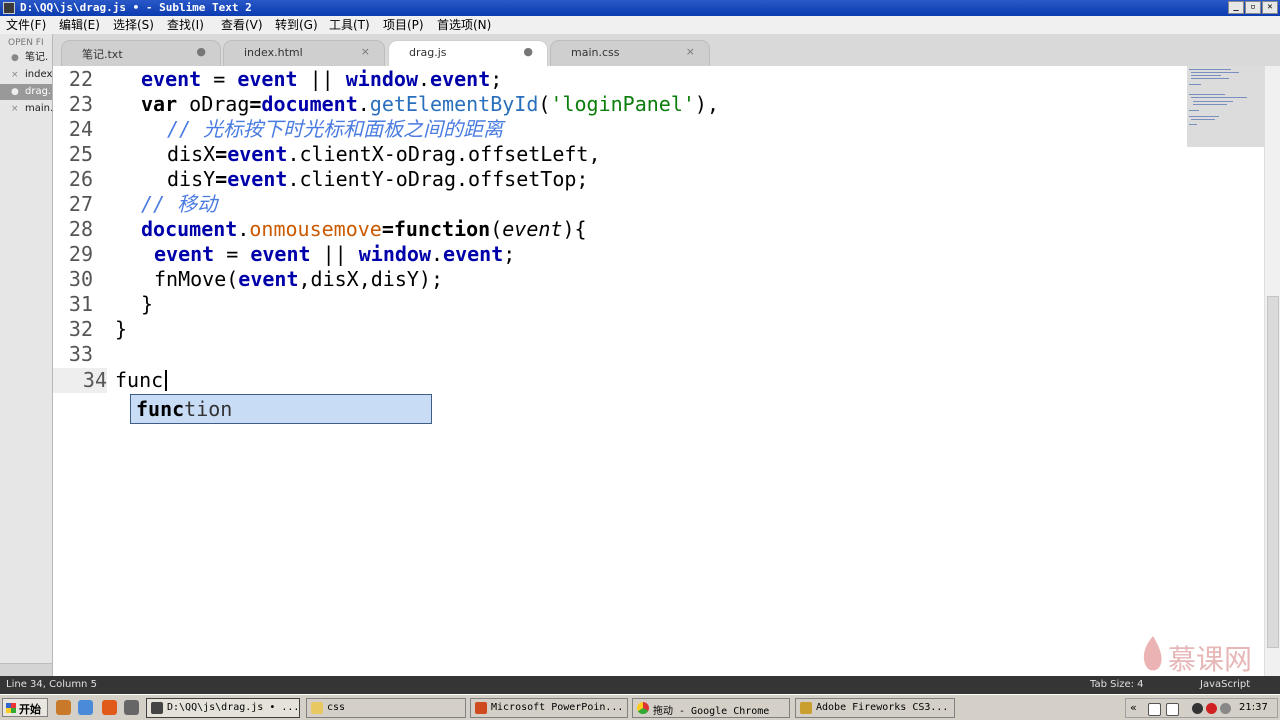 The image size is (1280, 720). I want to click on sidebar-item-index: × index, so click(26, 75).